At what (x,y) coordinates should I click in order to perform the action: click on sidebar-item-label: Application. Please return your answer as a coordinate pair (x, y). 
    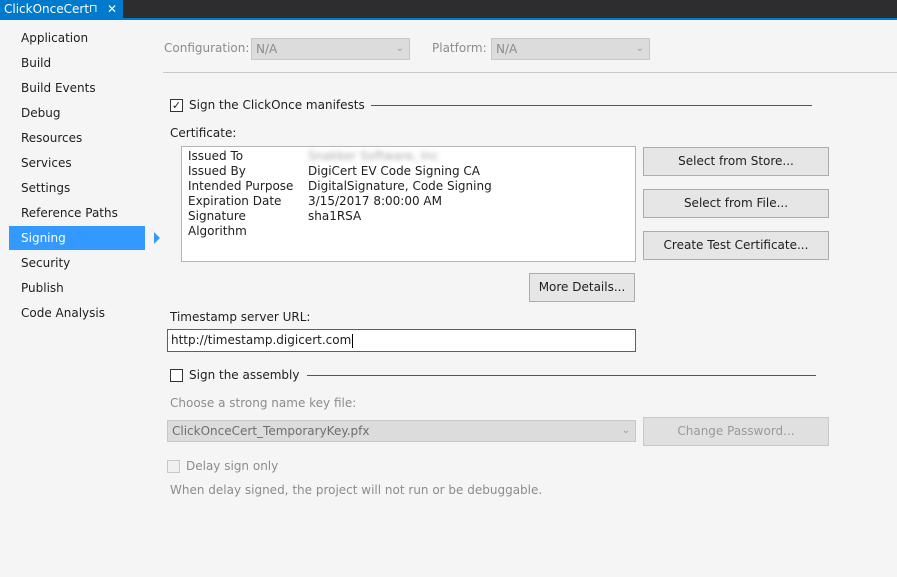
    Looking at the image, I should click on (55, 38).